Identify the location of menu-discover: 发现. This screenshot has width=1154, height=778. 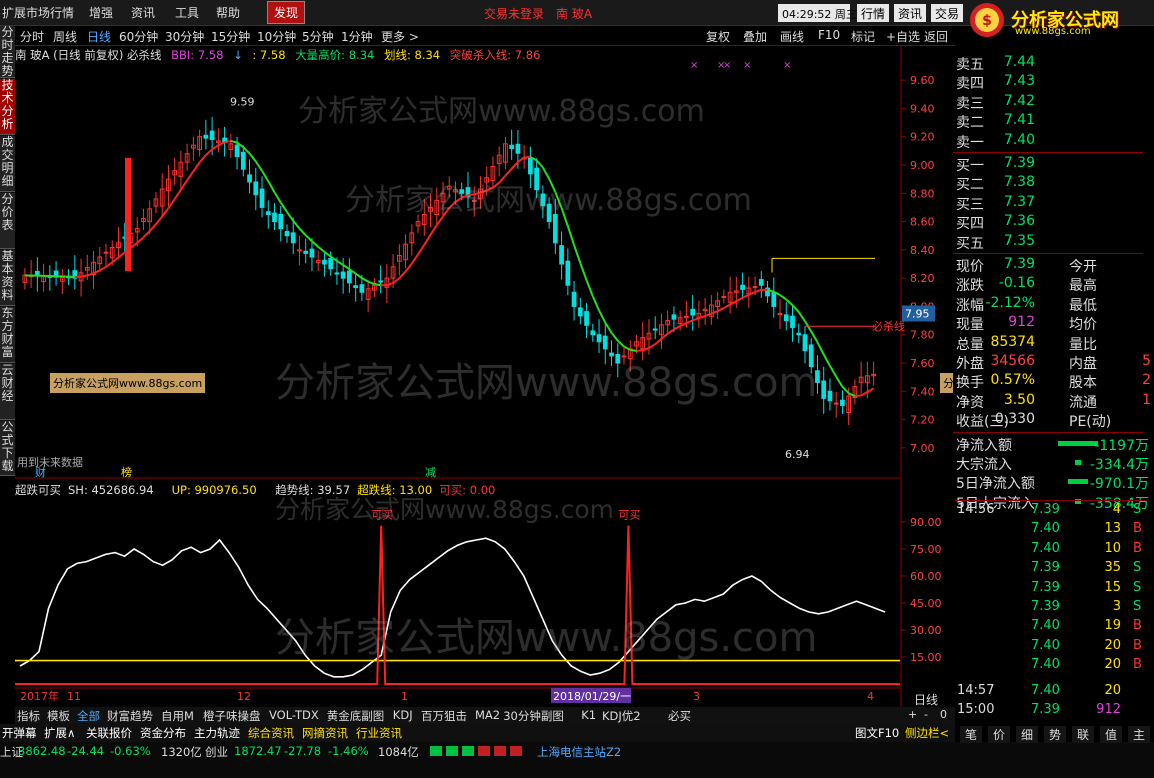
(286, 12).